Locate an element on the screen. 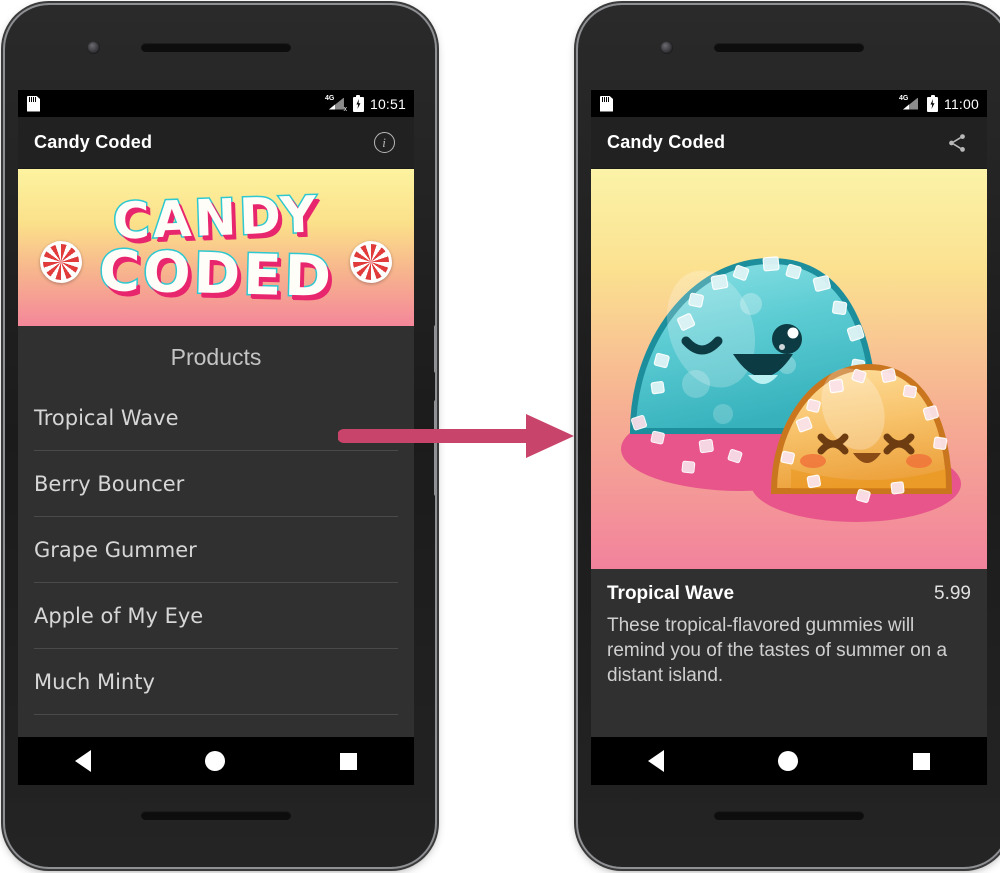 This screenshot has width=1000, height=873. android-nav-bar-left is located at coordinates (216, 761).